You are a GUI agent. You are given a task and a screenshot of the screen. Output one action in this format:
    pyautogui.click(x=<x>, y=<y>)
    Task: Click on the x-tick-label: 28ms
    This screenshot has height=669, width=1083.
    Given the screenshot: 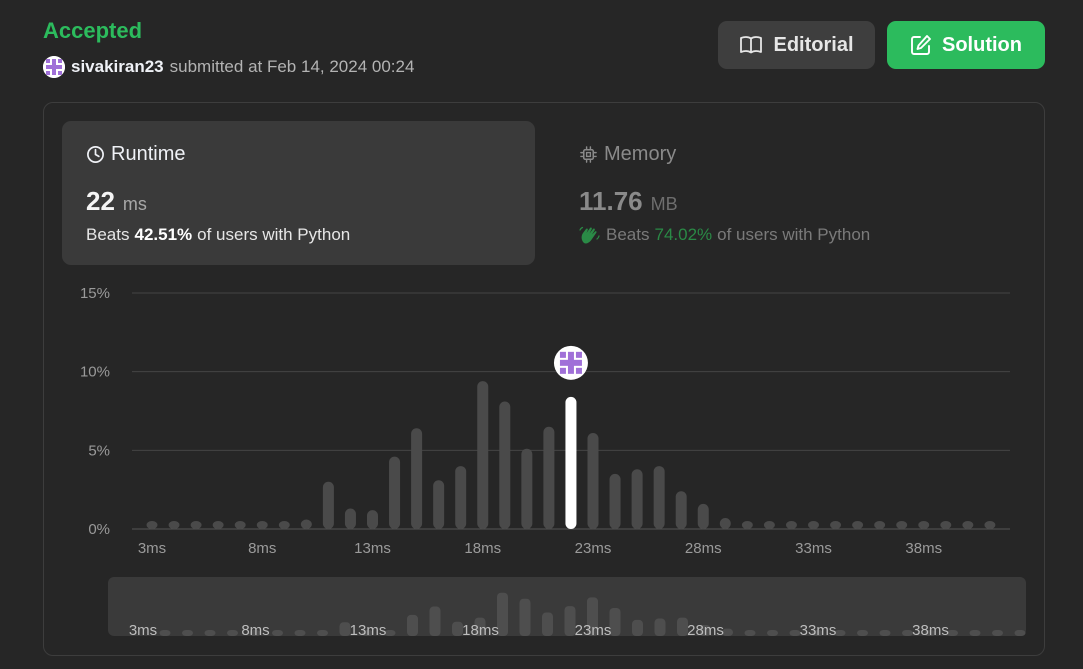 What is the action you would take?
    pyautogui.click(x=703, y=548)
    